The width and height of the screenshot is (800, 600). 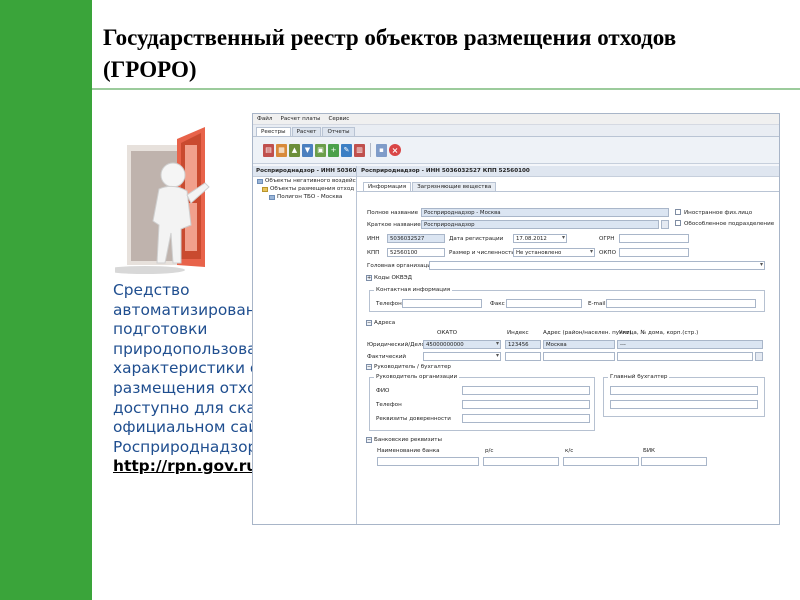 What do you see at coordinates (359, 150) in the screenshot?
I see `report-icon: ▥` at bounding box center [359, 150].